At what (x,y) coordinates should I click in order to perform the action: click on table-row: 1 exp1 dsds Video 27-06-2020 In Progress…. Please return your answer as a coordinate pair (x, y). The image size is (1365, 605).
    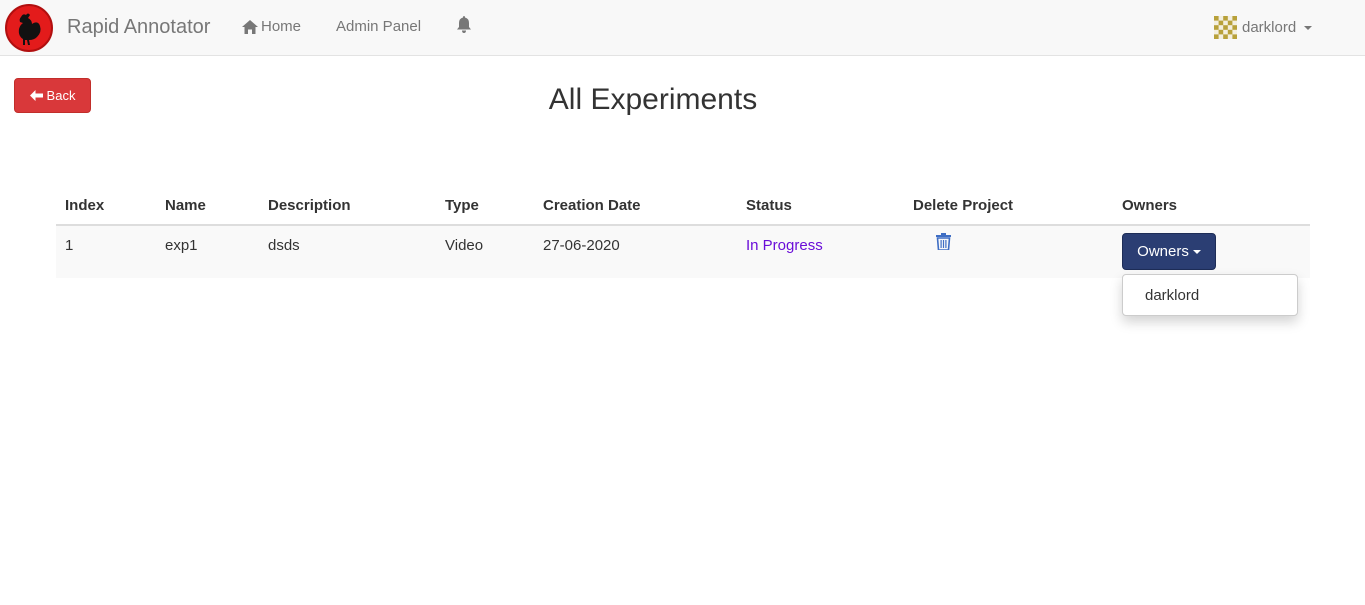
    Looking at the image, I should click on (683, 252).